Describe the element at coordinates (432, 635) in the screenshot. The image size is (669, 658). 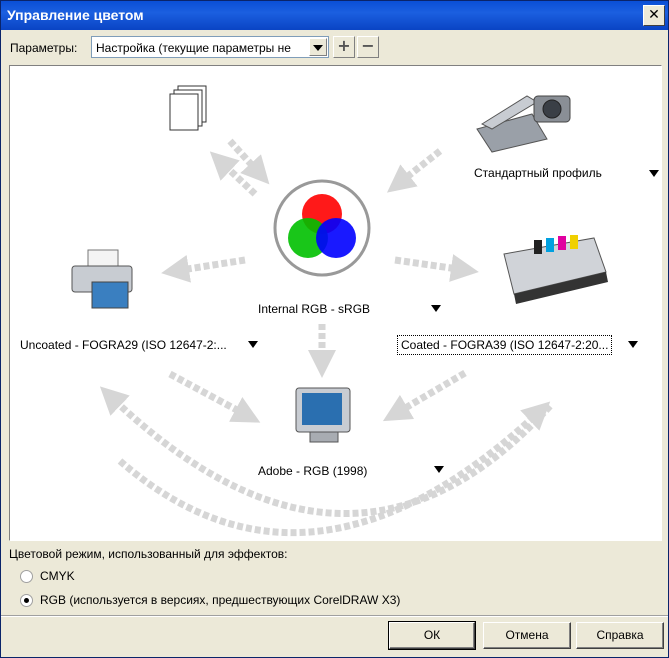
I see `ok-button: ОК` at that location.